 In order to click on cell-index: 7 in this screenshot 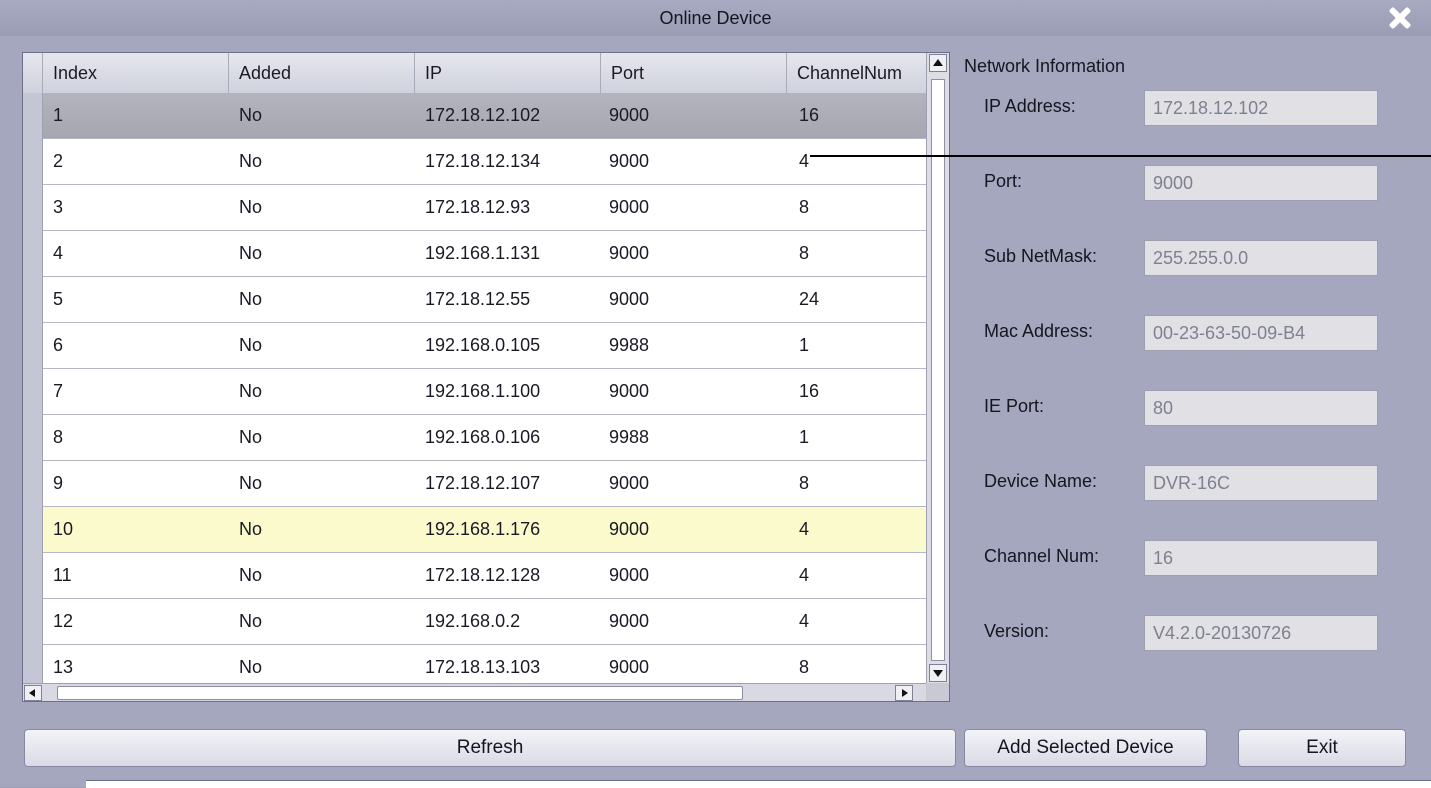, I will do `click(58, 391)`.